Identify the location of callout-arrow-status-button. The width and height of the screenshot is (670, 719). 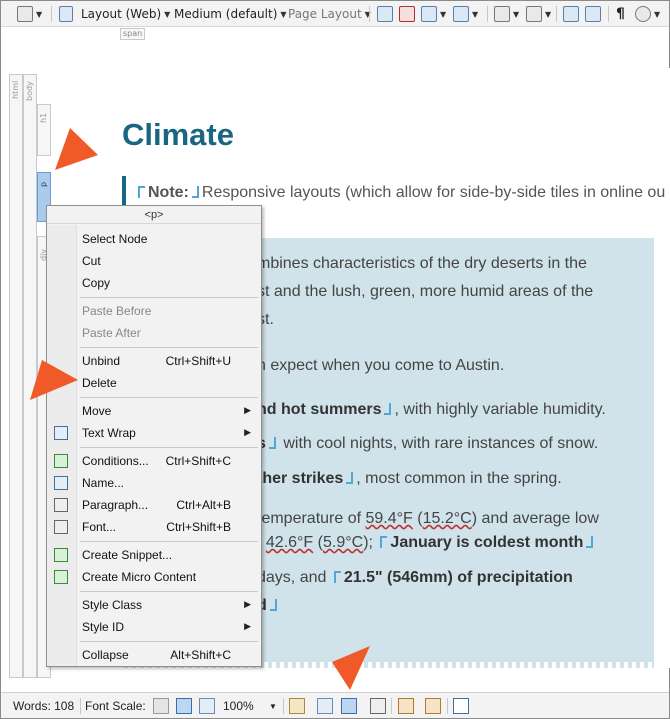
(351, 668).